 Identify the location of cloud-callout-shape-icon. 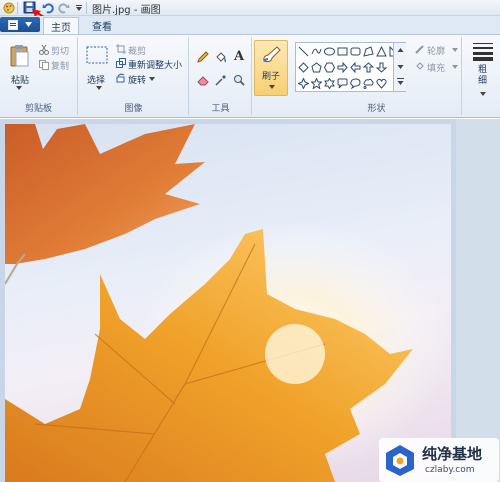
(368, 83).